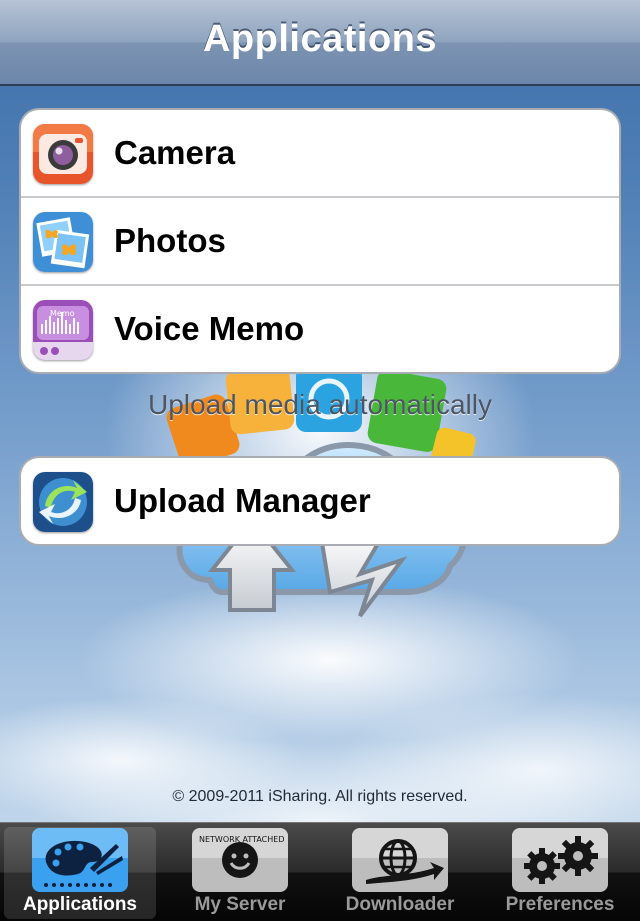 The width and height of the screenshot is (640, 921). I want to click on tab-applications: Applications, so click(80, 872).